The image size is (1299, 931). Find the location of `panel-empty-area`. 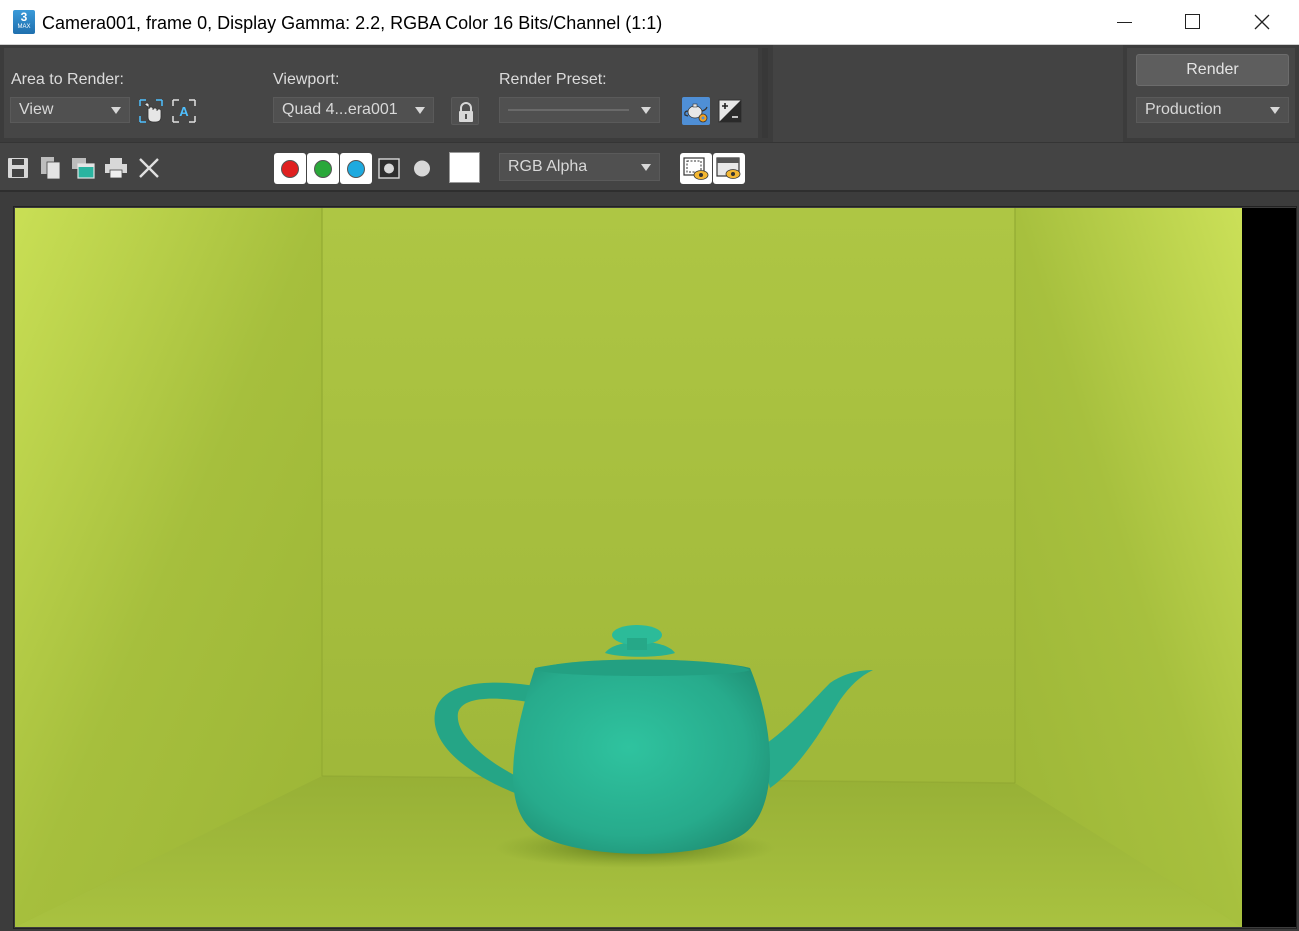

panel-empty-area is located at coordinates (948, 93).